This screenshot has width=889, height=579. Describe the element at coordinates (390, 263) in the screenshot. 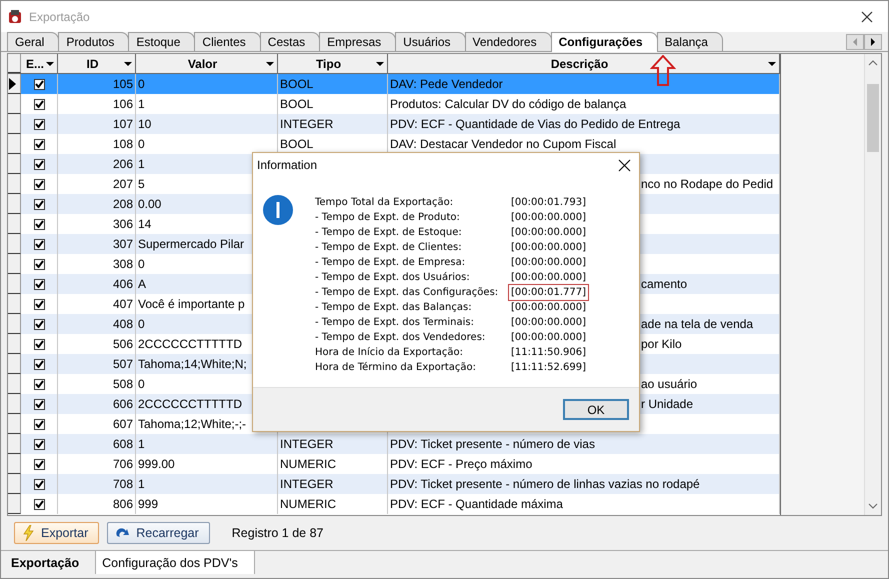

I see `message-label: - Tempo de Expt. de Empresa:` at that location.